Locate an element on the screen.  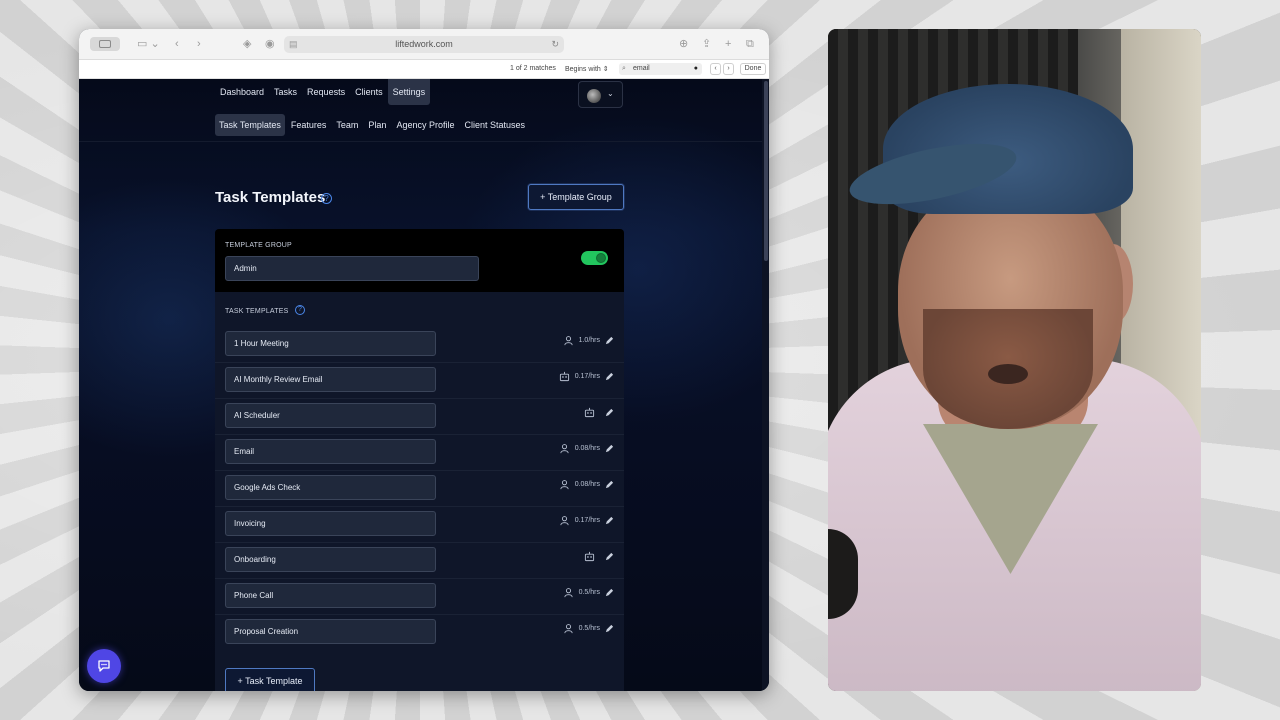
add-task-template-button: + Task Template is located at coordinates (270, 679).